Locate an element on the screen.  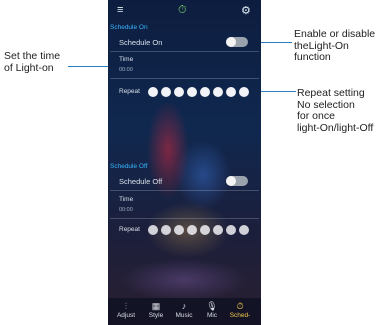
section-title-schedule-on: Schedule On is located at coordinates (129, 27).